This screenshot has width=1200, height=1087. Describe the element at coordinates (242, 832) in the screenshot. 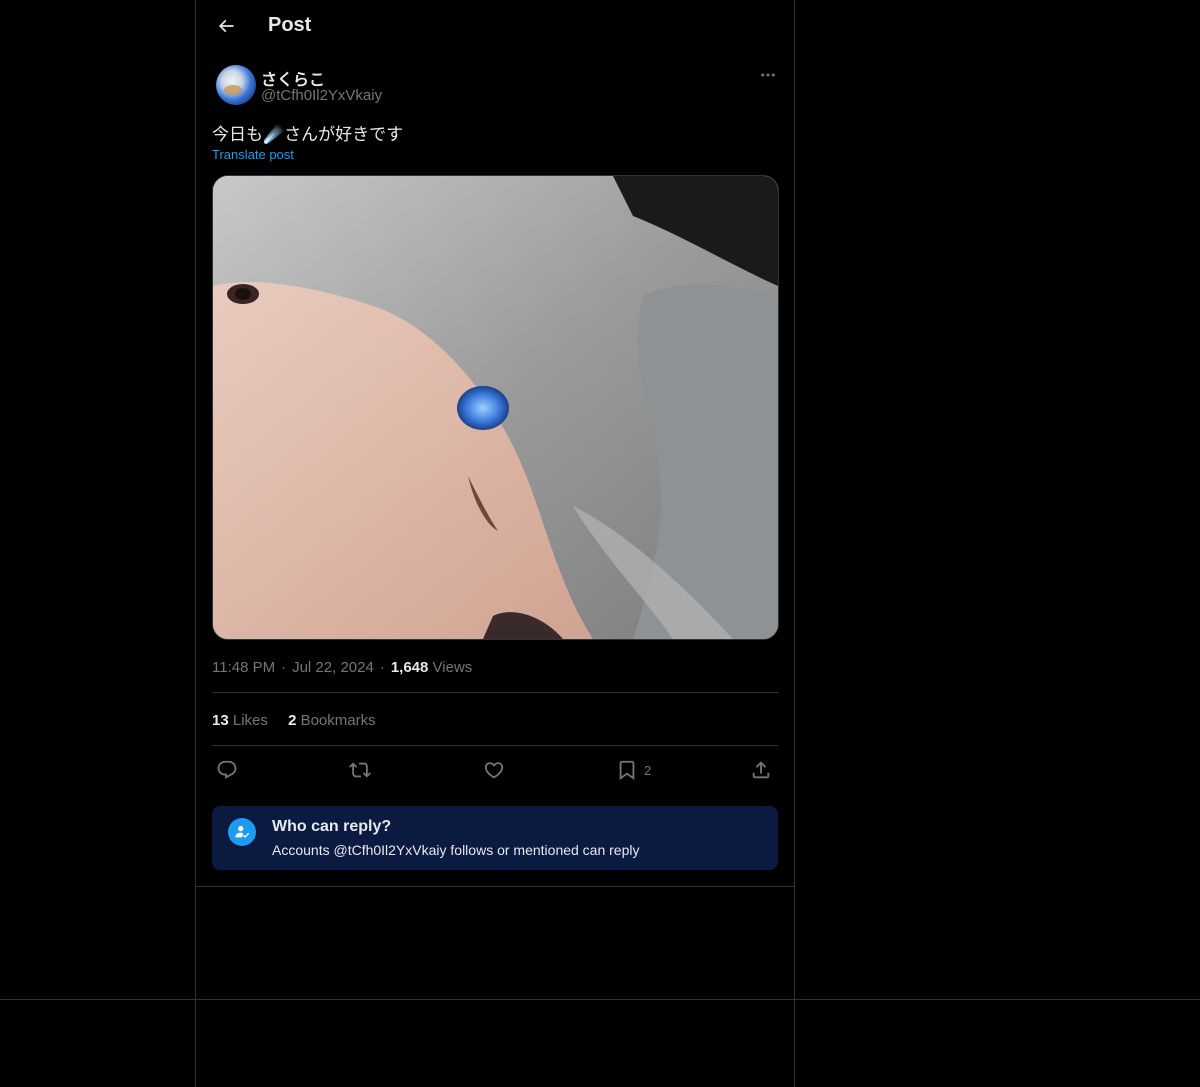

I see `mention-person-icon` at that location.